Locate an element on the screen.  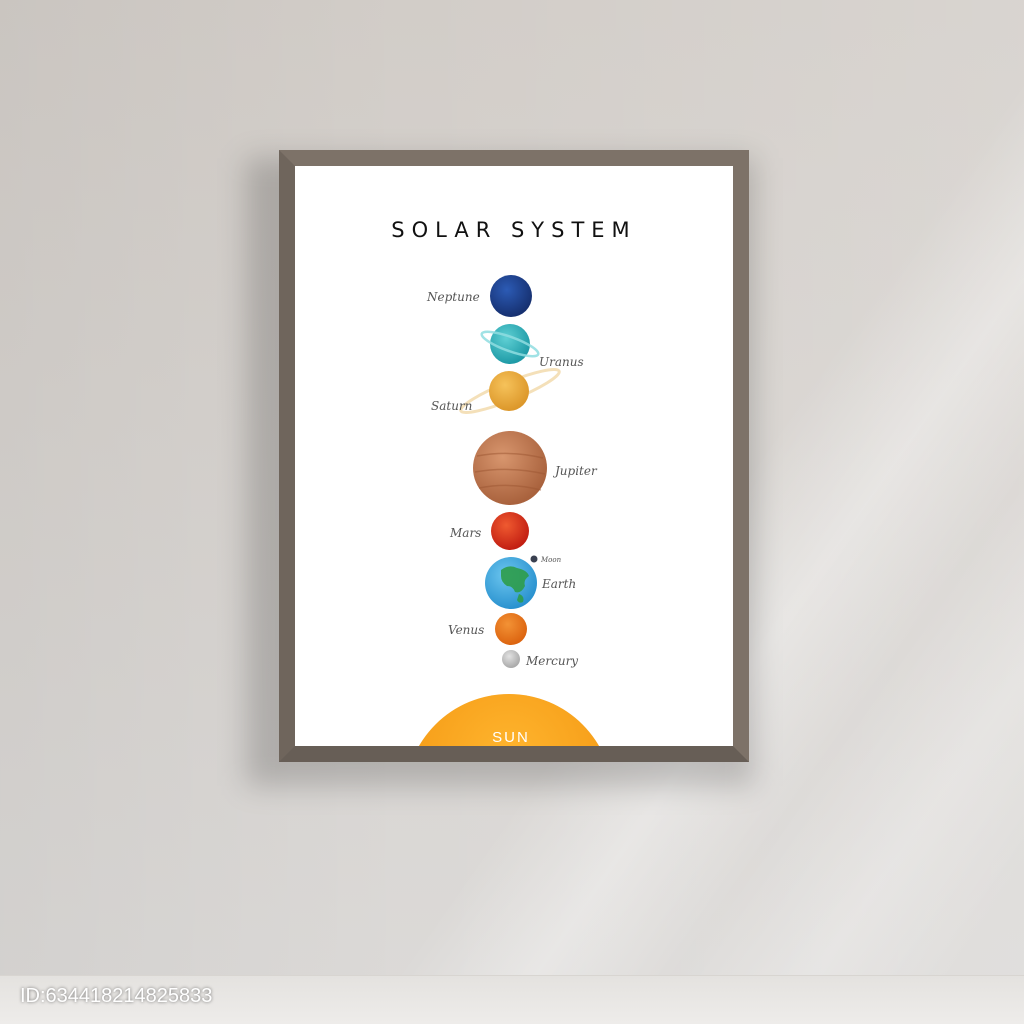
uranus-planet is located at coordinates (510, 344).